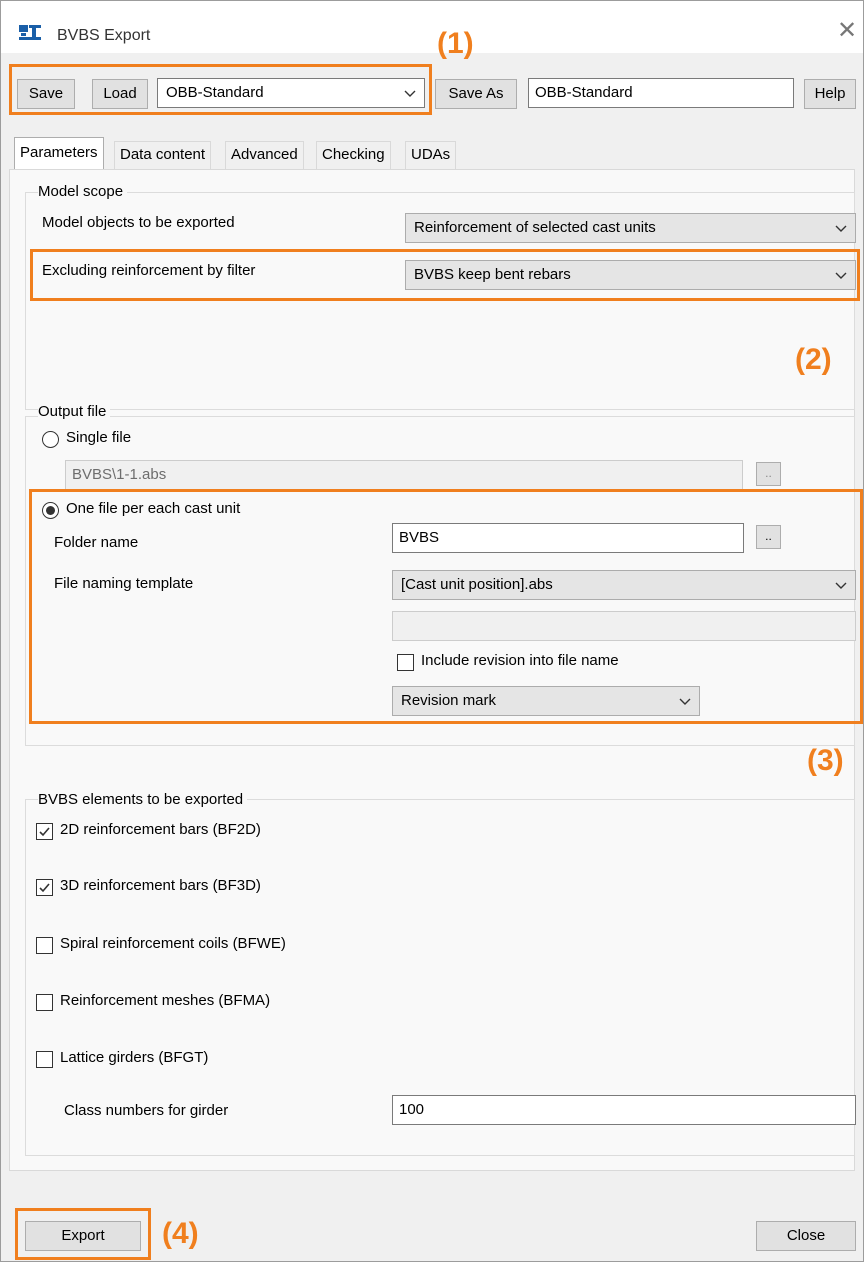  I want to click on output-file-group-label: Output file, so click(74, 411).